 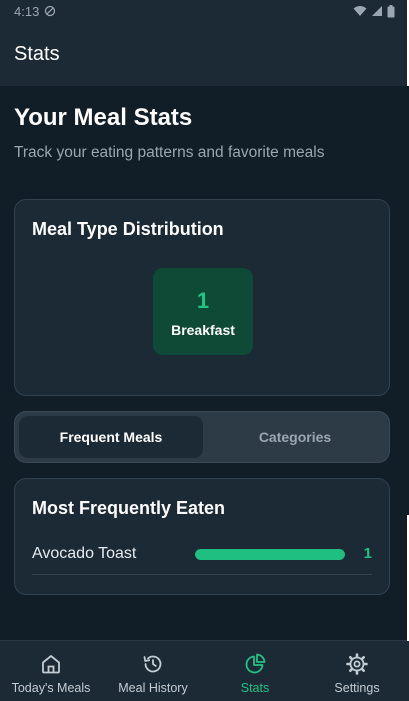 I want to click on dnd-icon, so click(x=50, y=11).